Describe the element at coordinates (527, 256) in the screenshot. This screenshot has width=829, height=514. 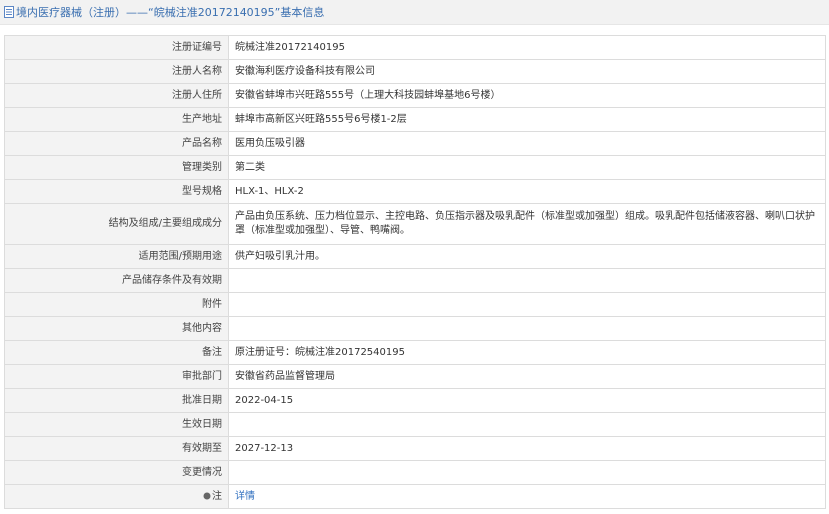
I see `field-value: 供产妇吸引乳汁用。` at that location.